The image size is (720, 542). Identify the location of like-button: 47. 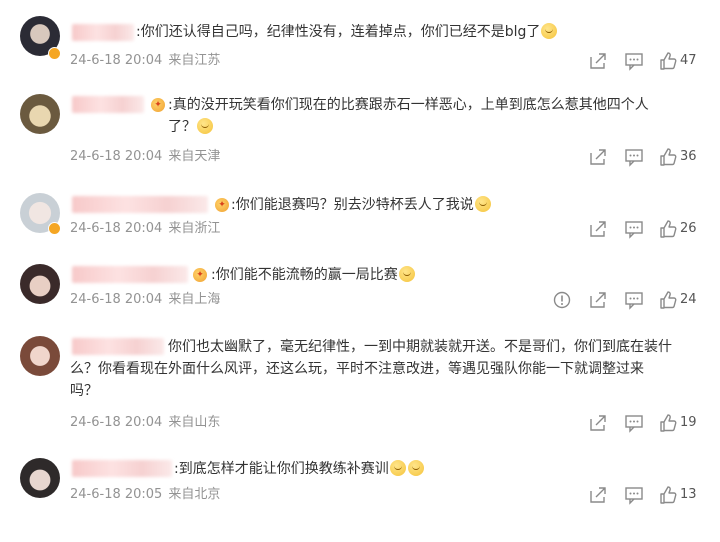
(677, 61).